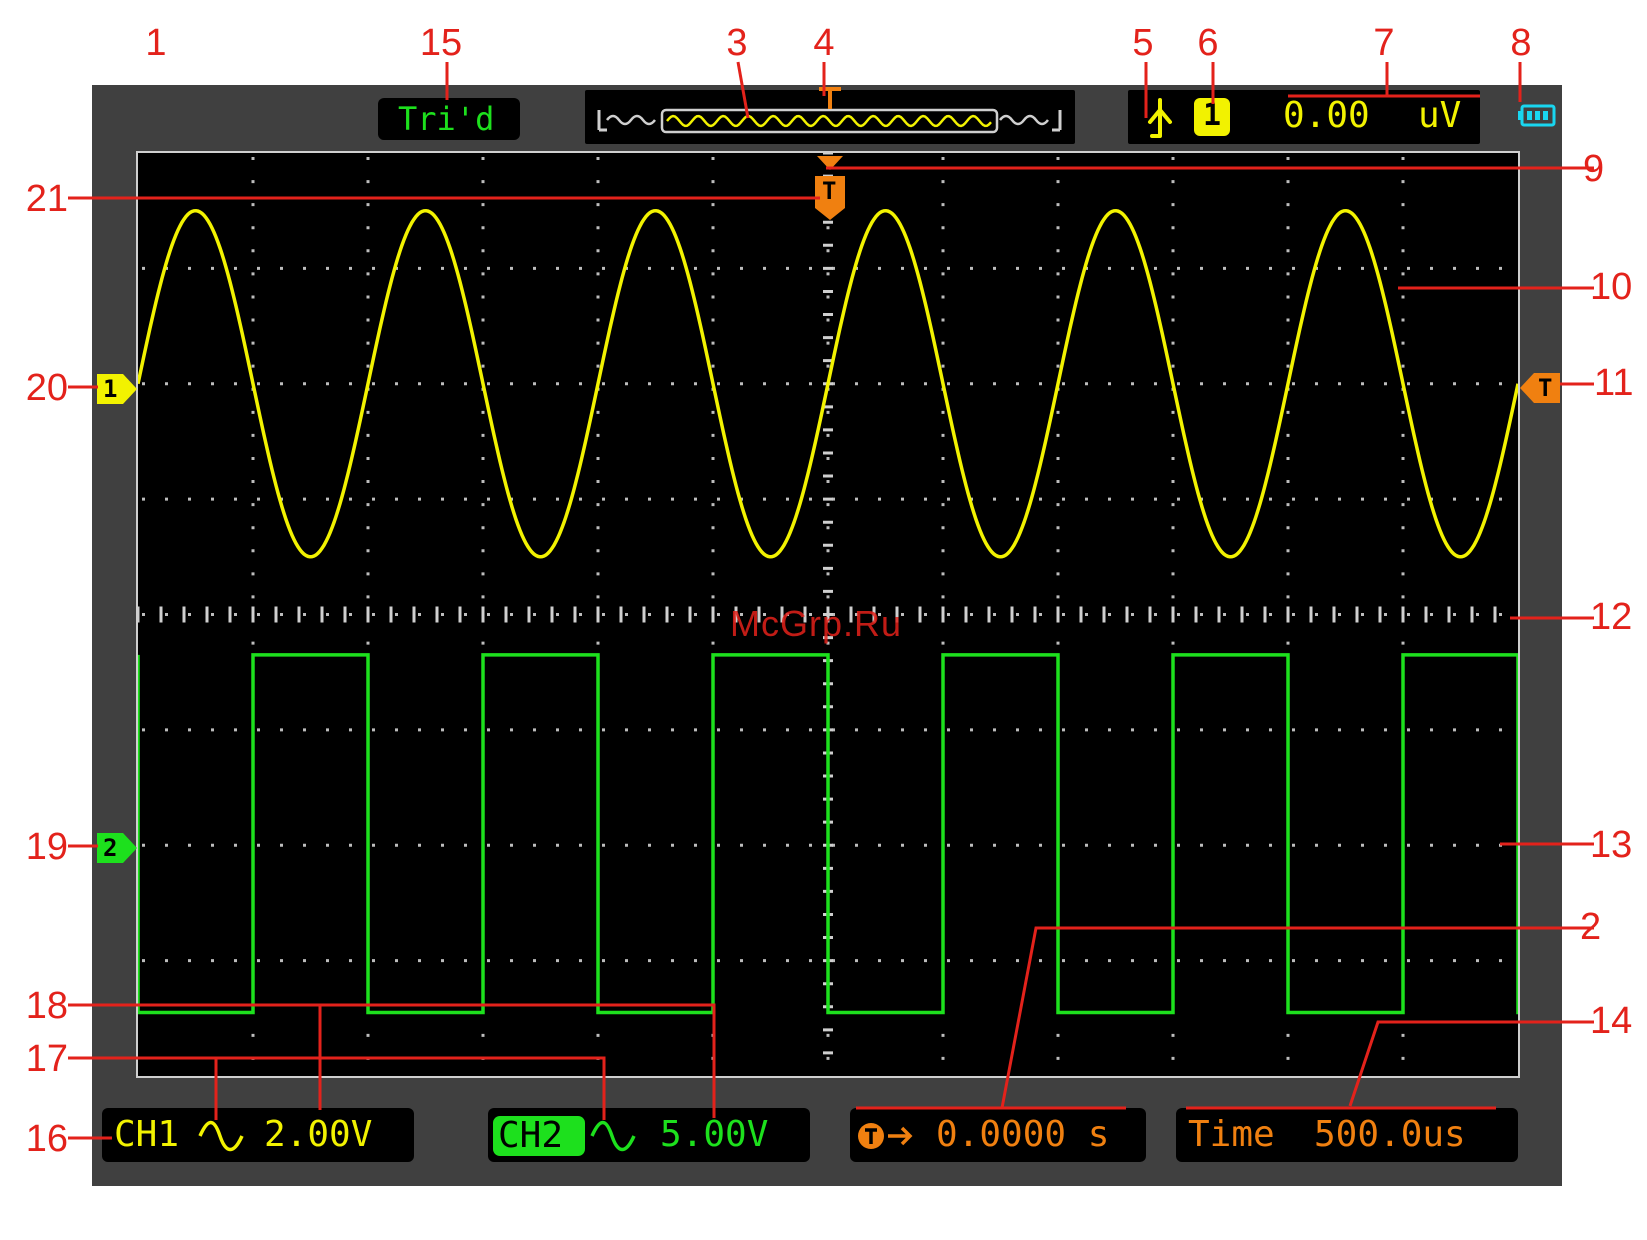 This screenshot has width=1647, height=1240. What do you see at coordinates (1326, 115) in the screenshot?
I see `trigger-level-value: 0.00` at bounding box center [1326, 115].